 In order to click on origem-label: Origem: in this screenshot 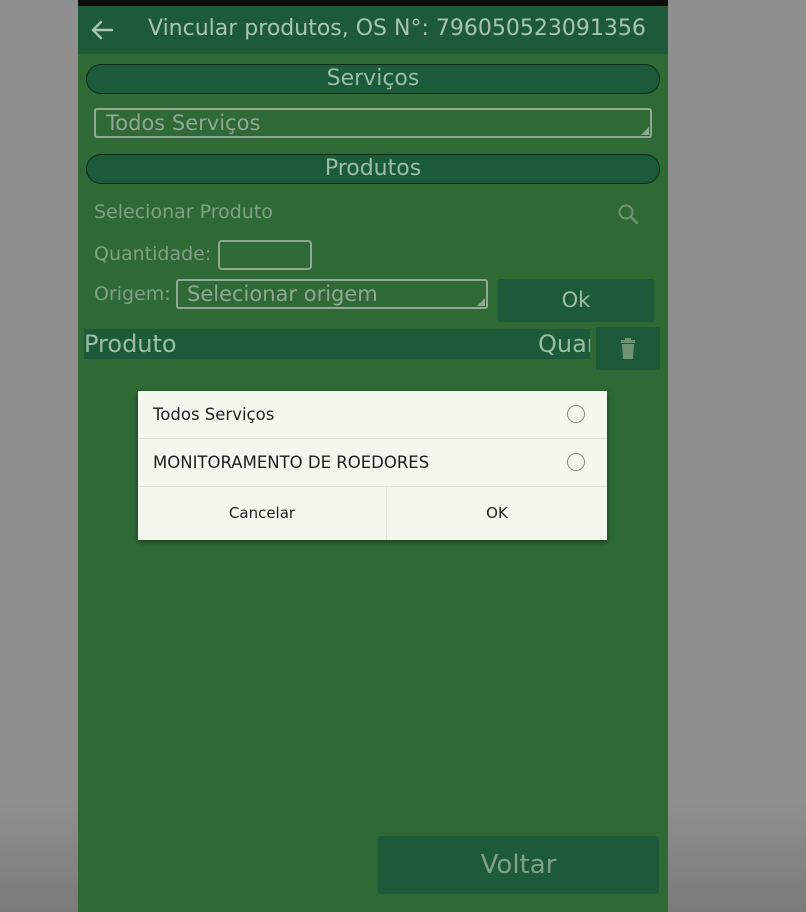, I will do `click(132, 294)`.